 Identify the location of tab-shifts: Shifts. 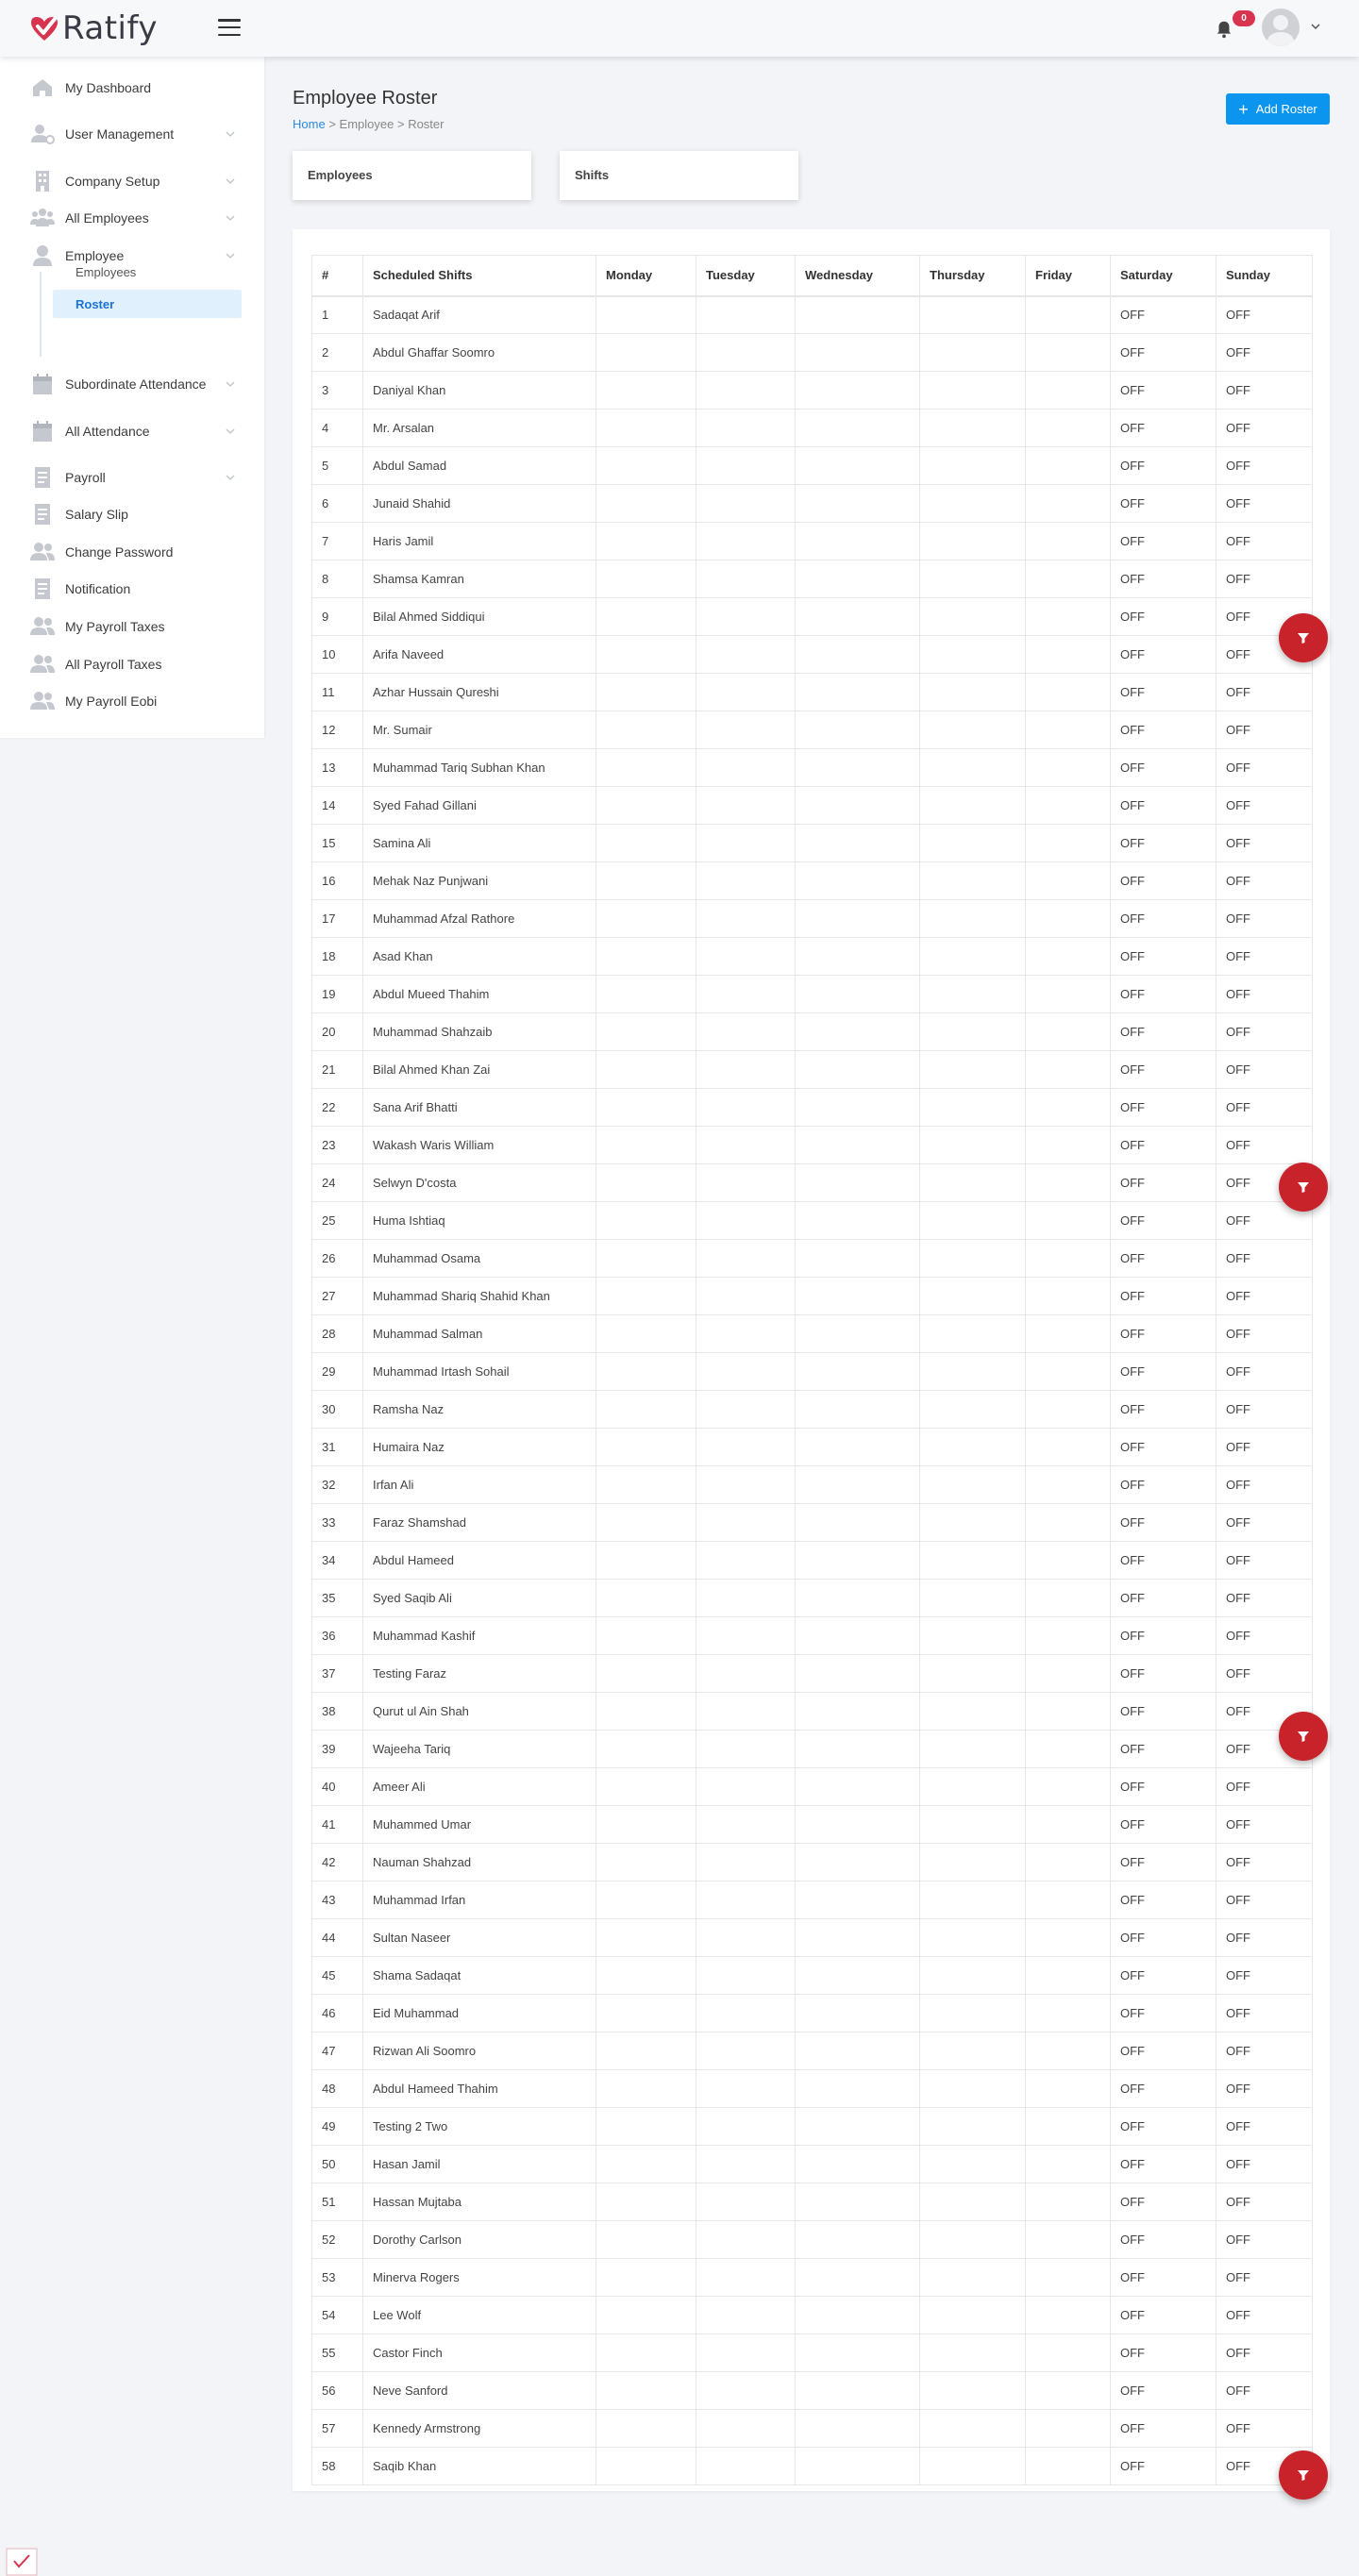
(679, 175).